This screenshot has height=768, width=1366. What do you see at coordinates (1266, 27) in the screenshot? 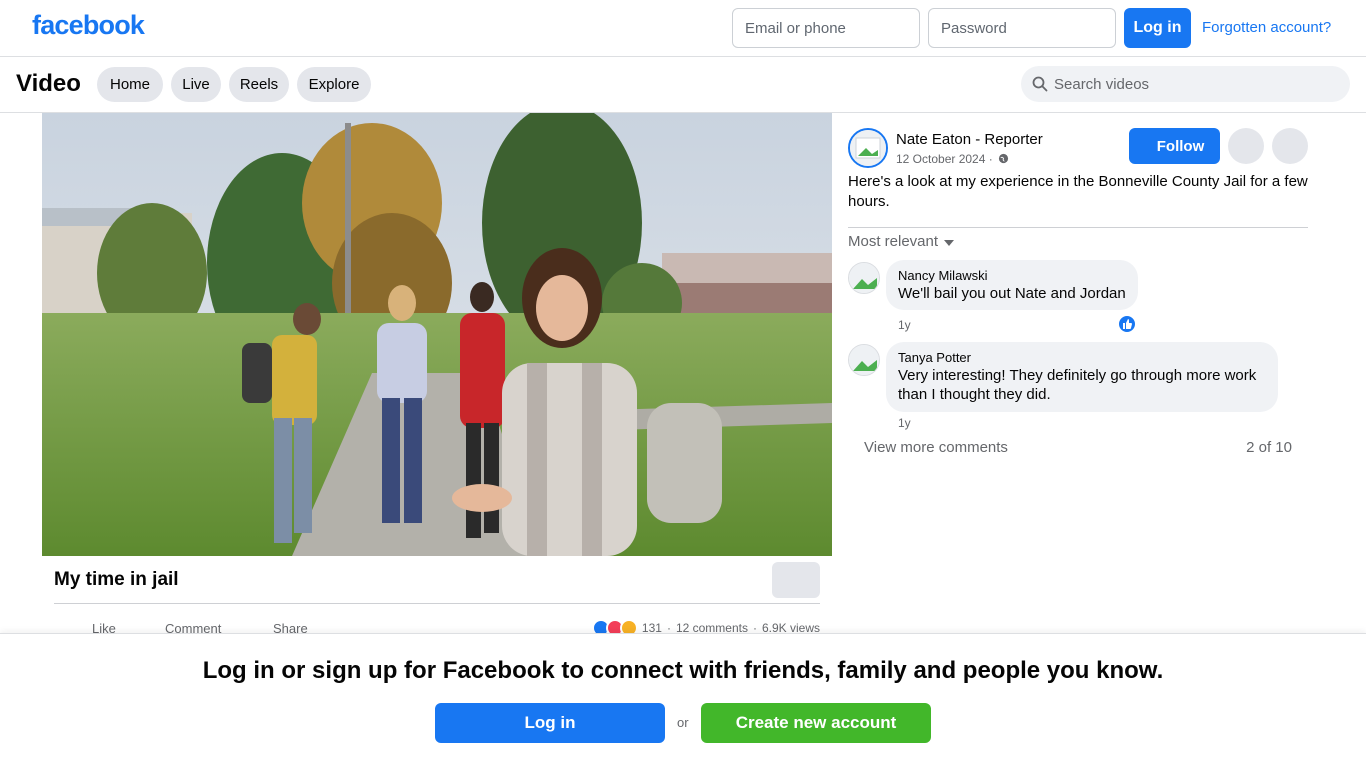
I see `forgotten-account-link: Forgotten account?` at bounding box center [1266, 27].